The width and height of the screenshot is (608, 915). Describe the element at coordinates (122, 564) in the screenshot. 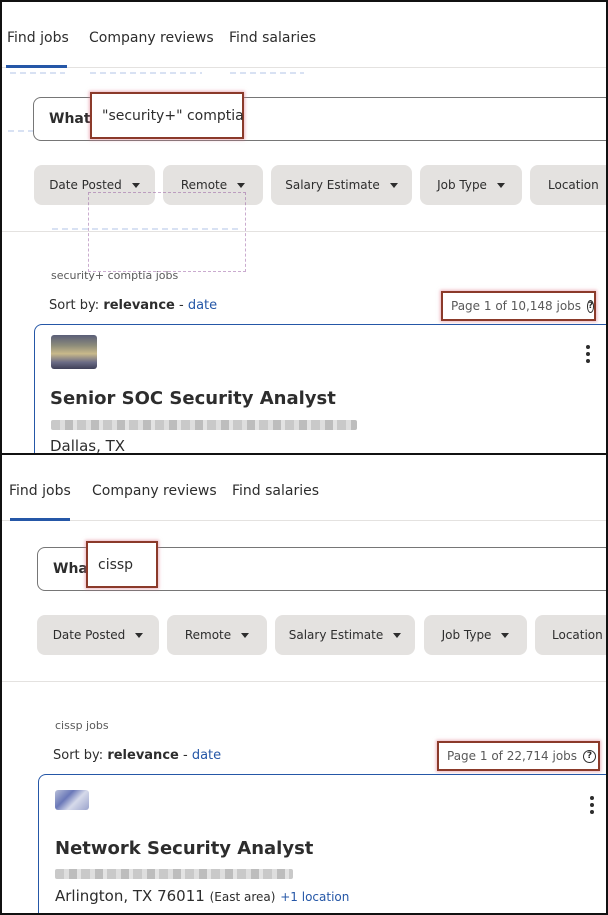

I see `what-search-input: cissp` at that location.